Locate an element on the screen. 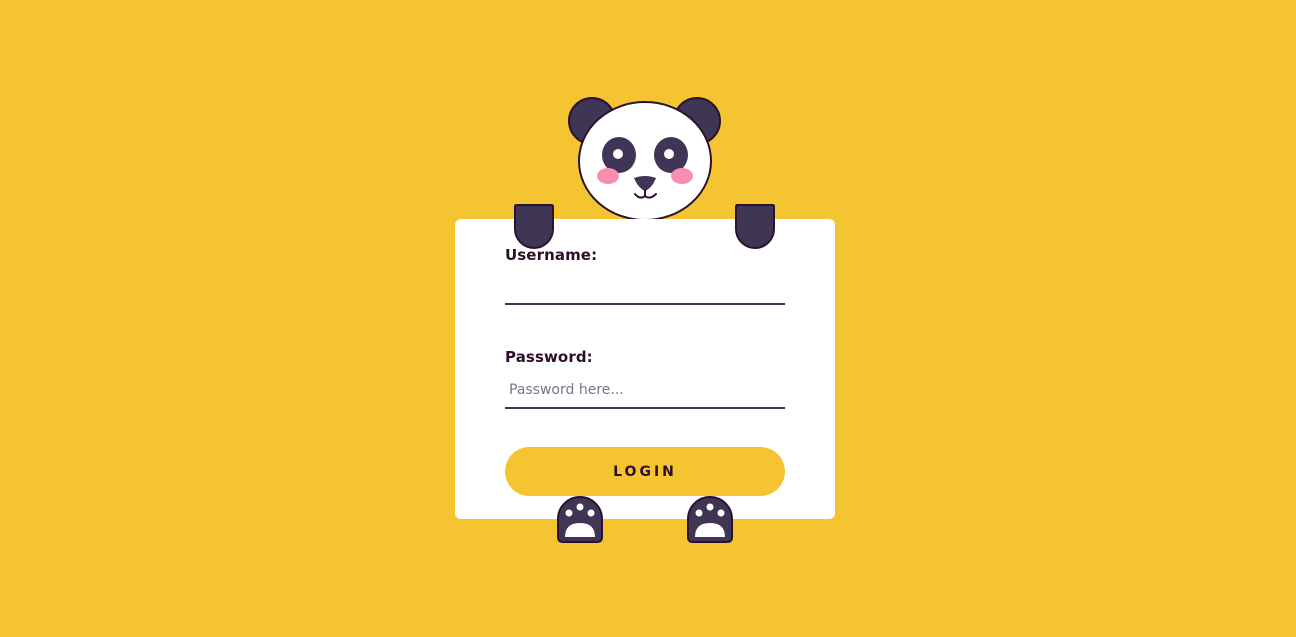  password-field-group: Password: is located at coordinates (645, 378).